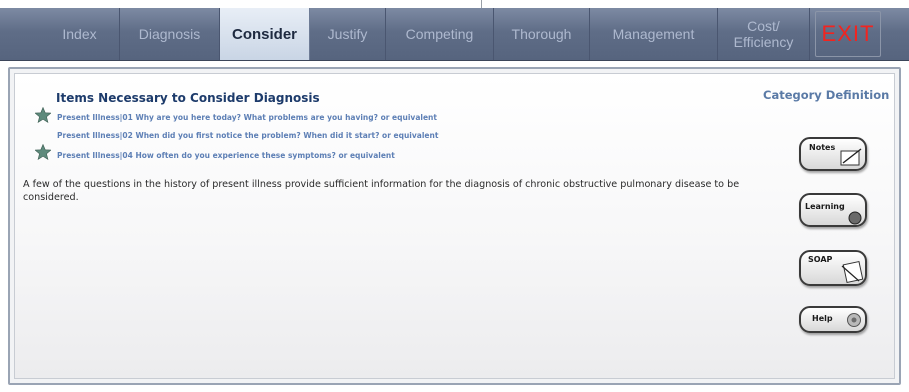 The image size is (909, 392). Describe the element at coordinates (834, 269) in the screenshot. I see `soap-button: SOAP` at that location.